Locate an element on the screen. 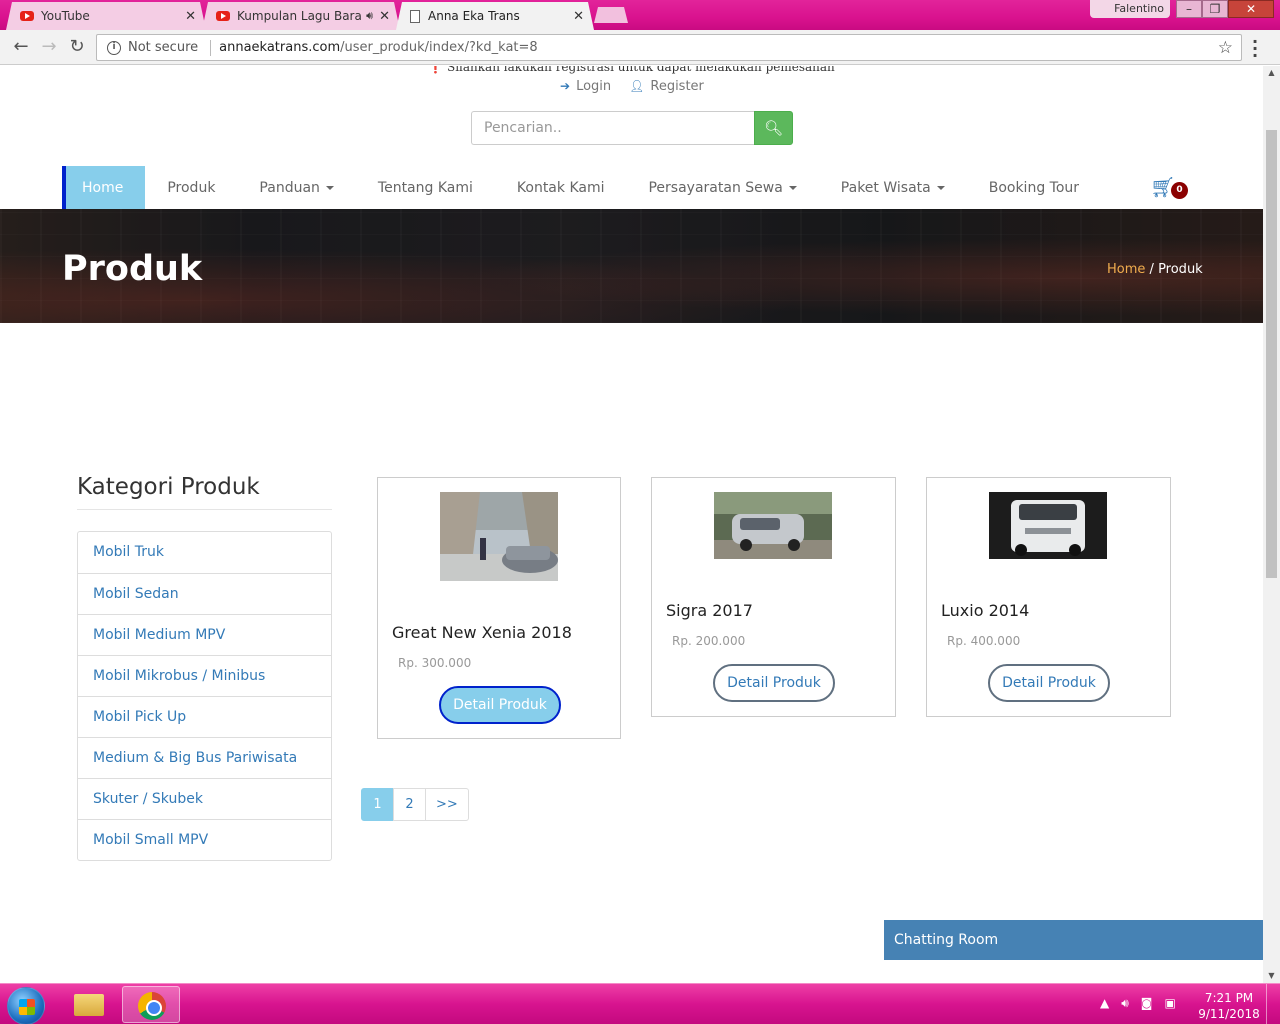  product-photo-xenia is located at coordinates (499, 536).